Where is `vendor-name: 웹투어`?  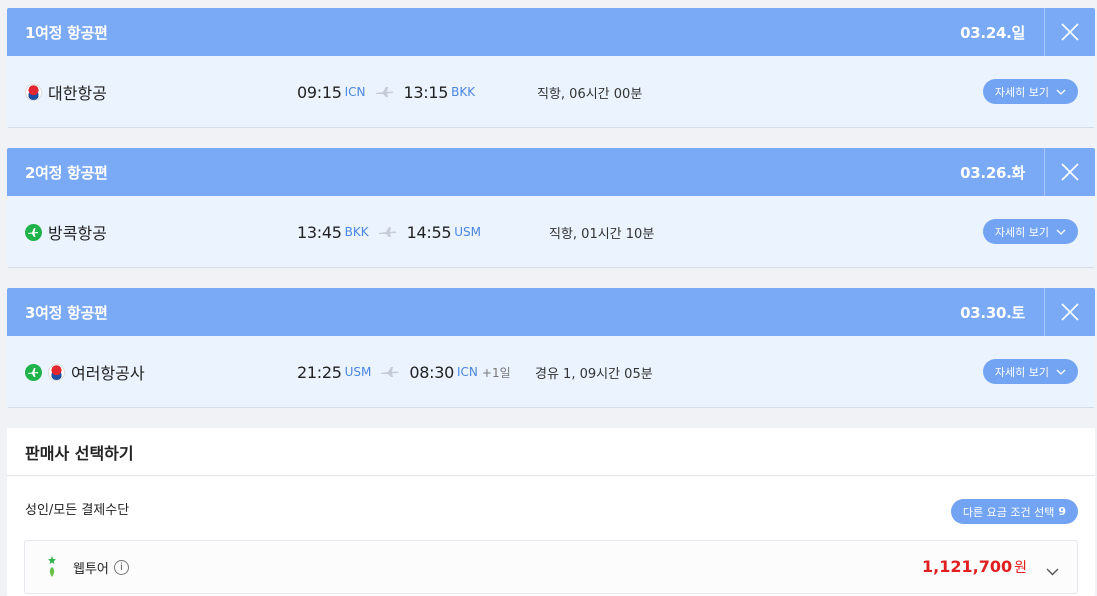
vendor-name: 웹투어 is located at coordinates (91, 569).